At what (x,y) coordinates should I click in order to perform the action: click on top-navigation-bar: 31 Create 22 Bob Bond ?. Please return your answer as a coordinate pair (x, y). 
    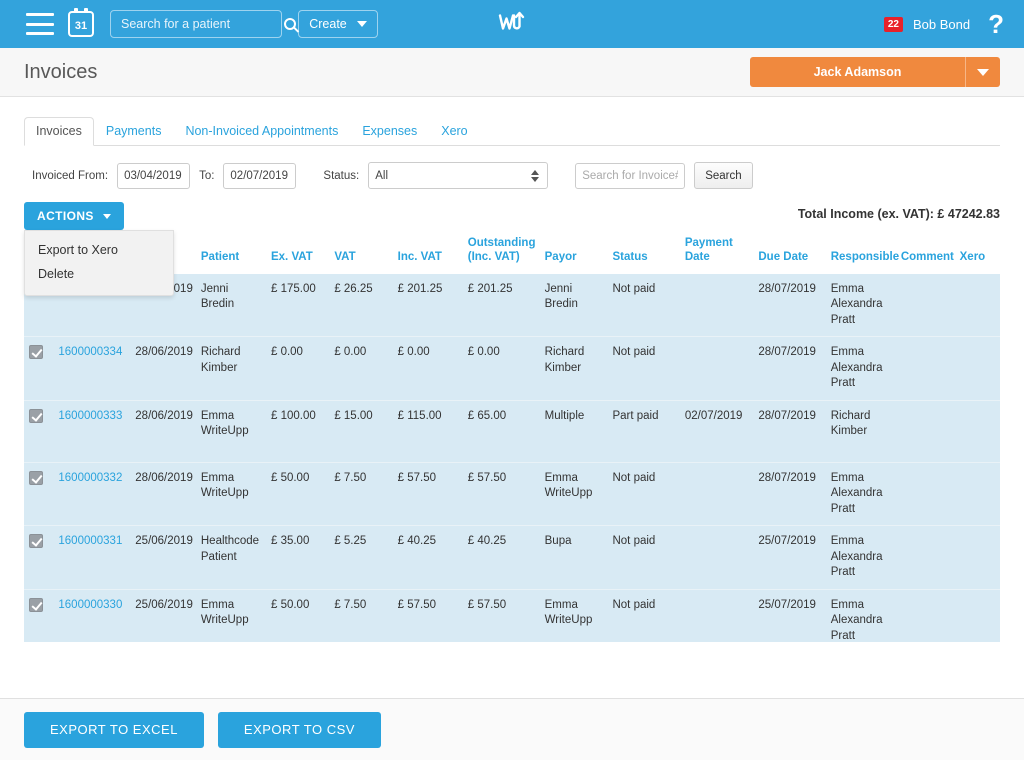
    Looking at the image, I should click on (512, 24).